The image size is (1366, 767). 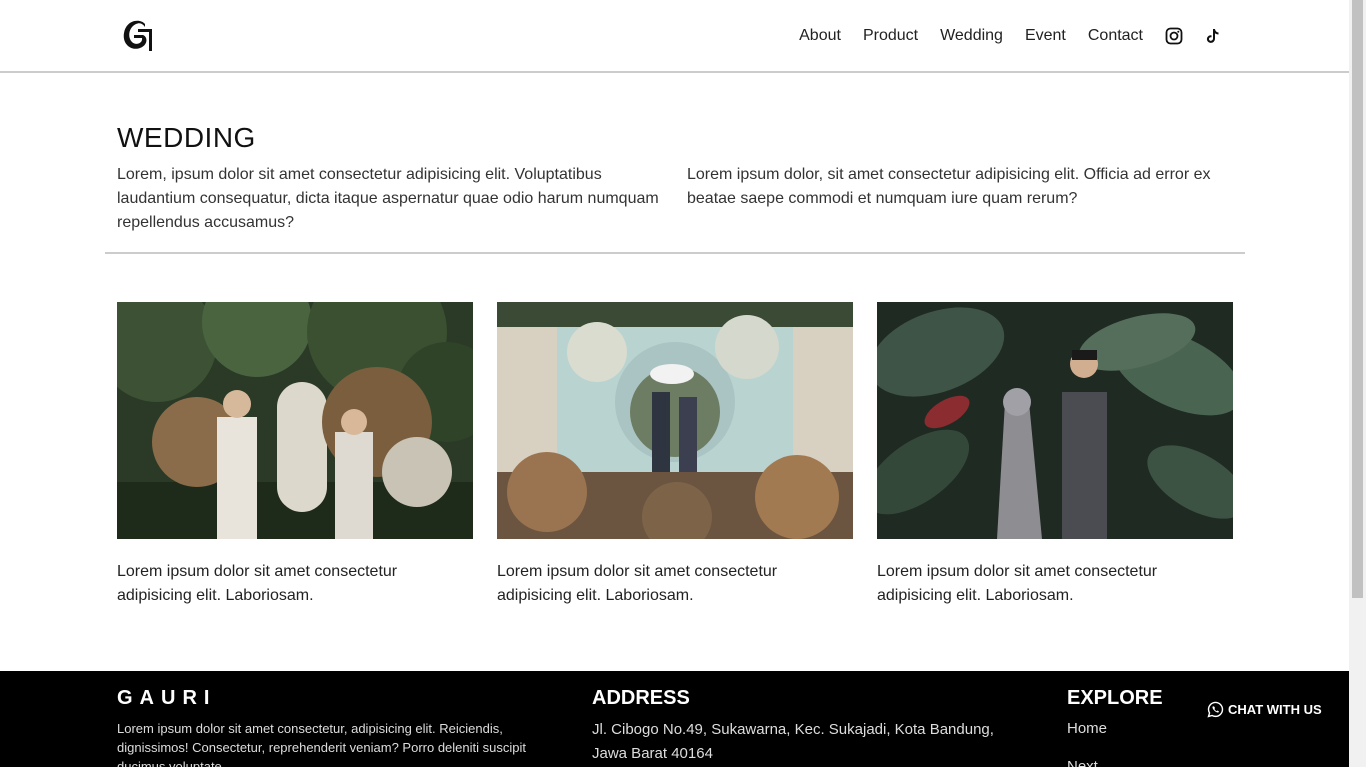 What do you see at coordinates (675, 253) in the screenshot?
I see `section-divider` at bounding box center [675, 253].